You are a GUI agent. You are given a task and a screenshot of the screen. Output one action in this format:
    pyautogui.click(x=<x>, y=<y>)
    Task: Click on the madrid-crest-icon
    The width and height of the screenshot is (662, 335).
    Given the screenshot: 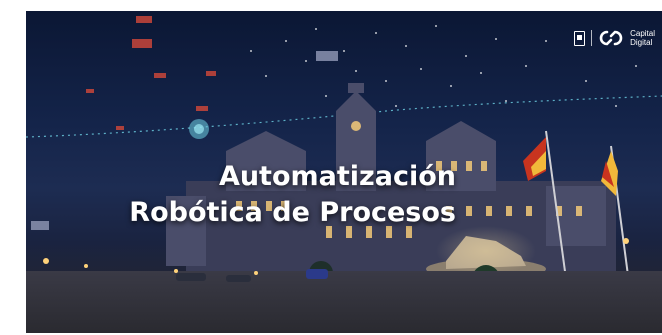 What is the action you would take?
    pyautogui.click(x=580, y=38)
    